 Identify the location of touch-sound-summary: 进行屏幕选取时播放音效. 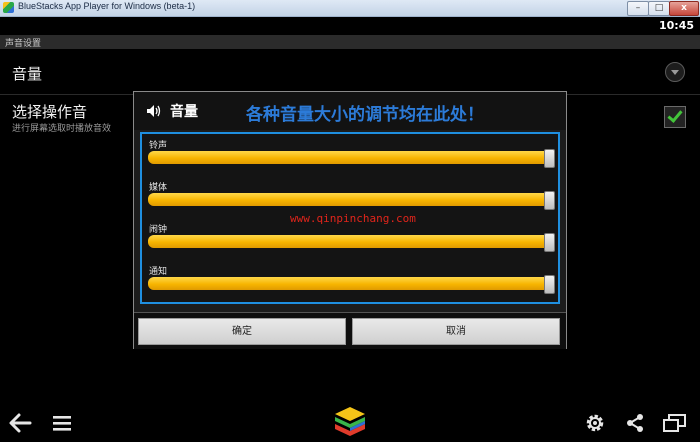
(62, 129).